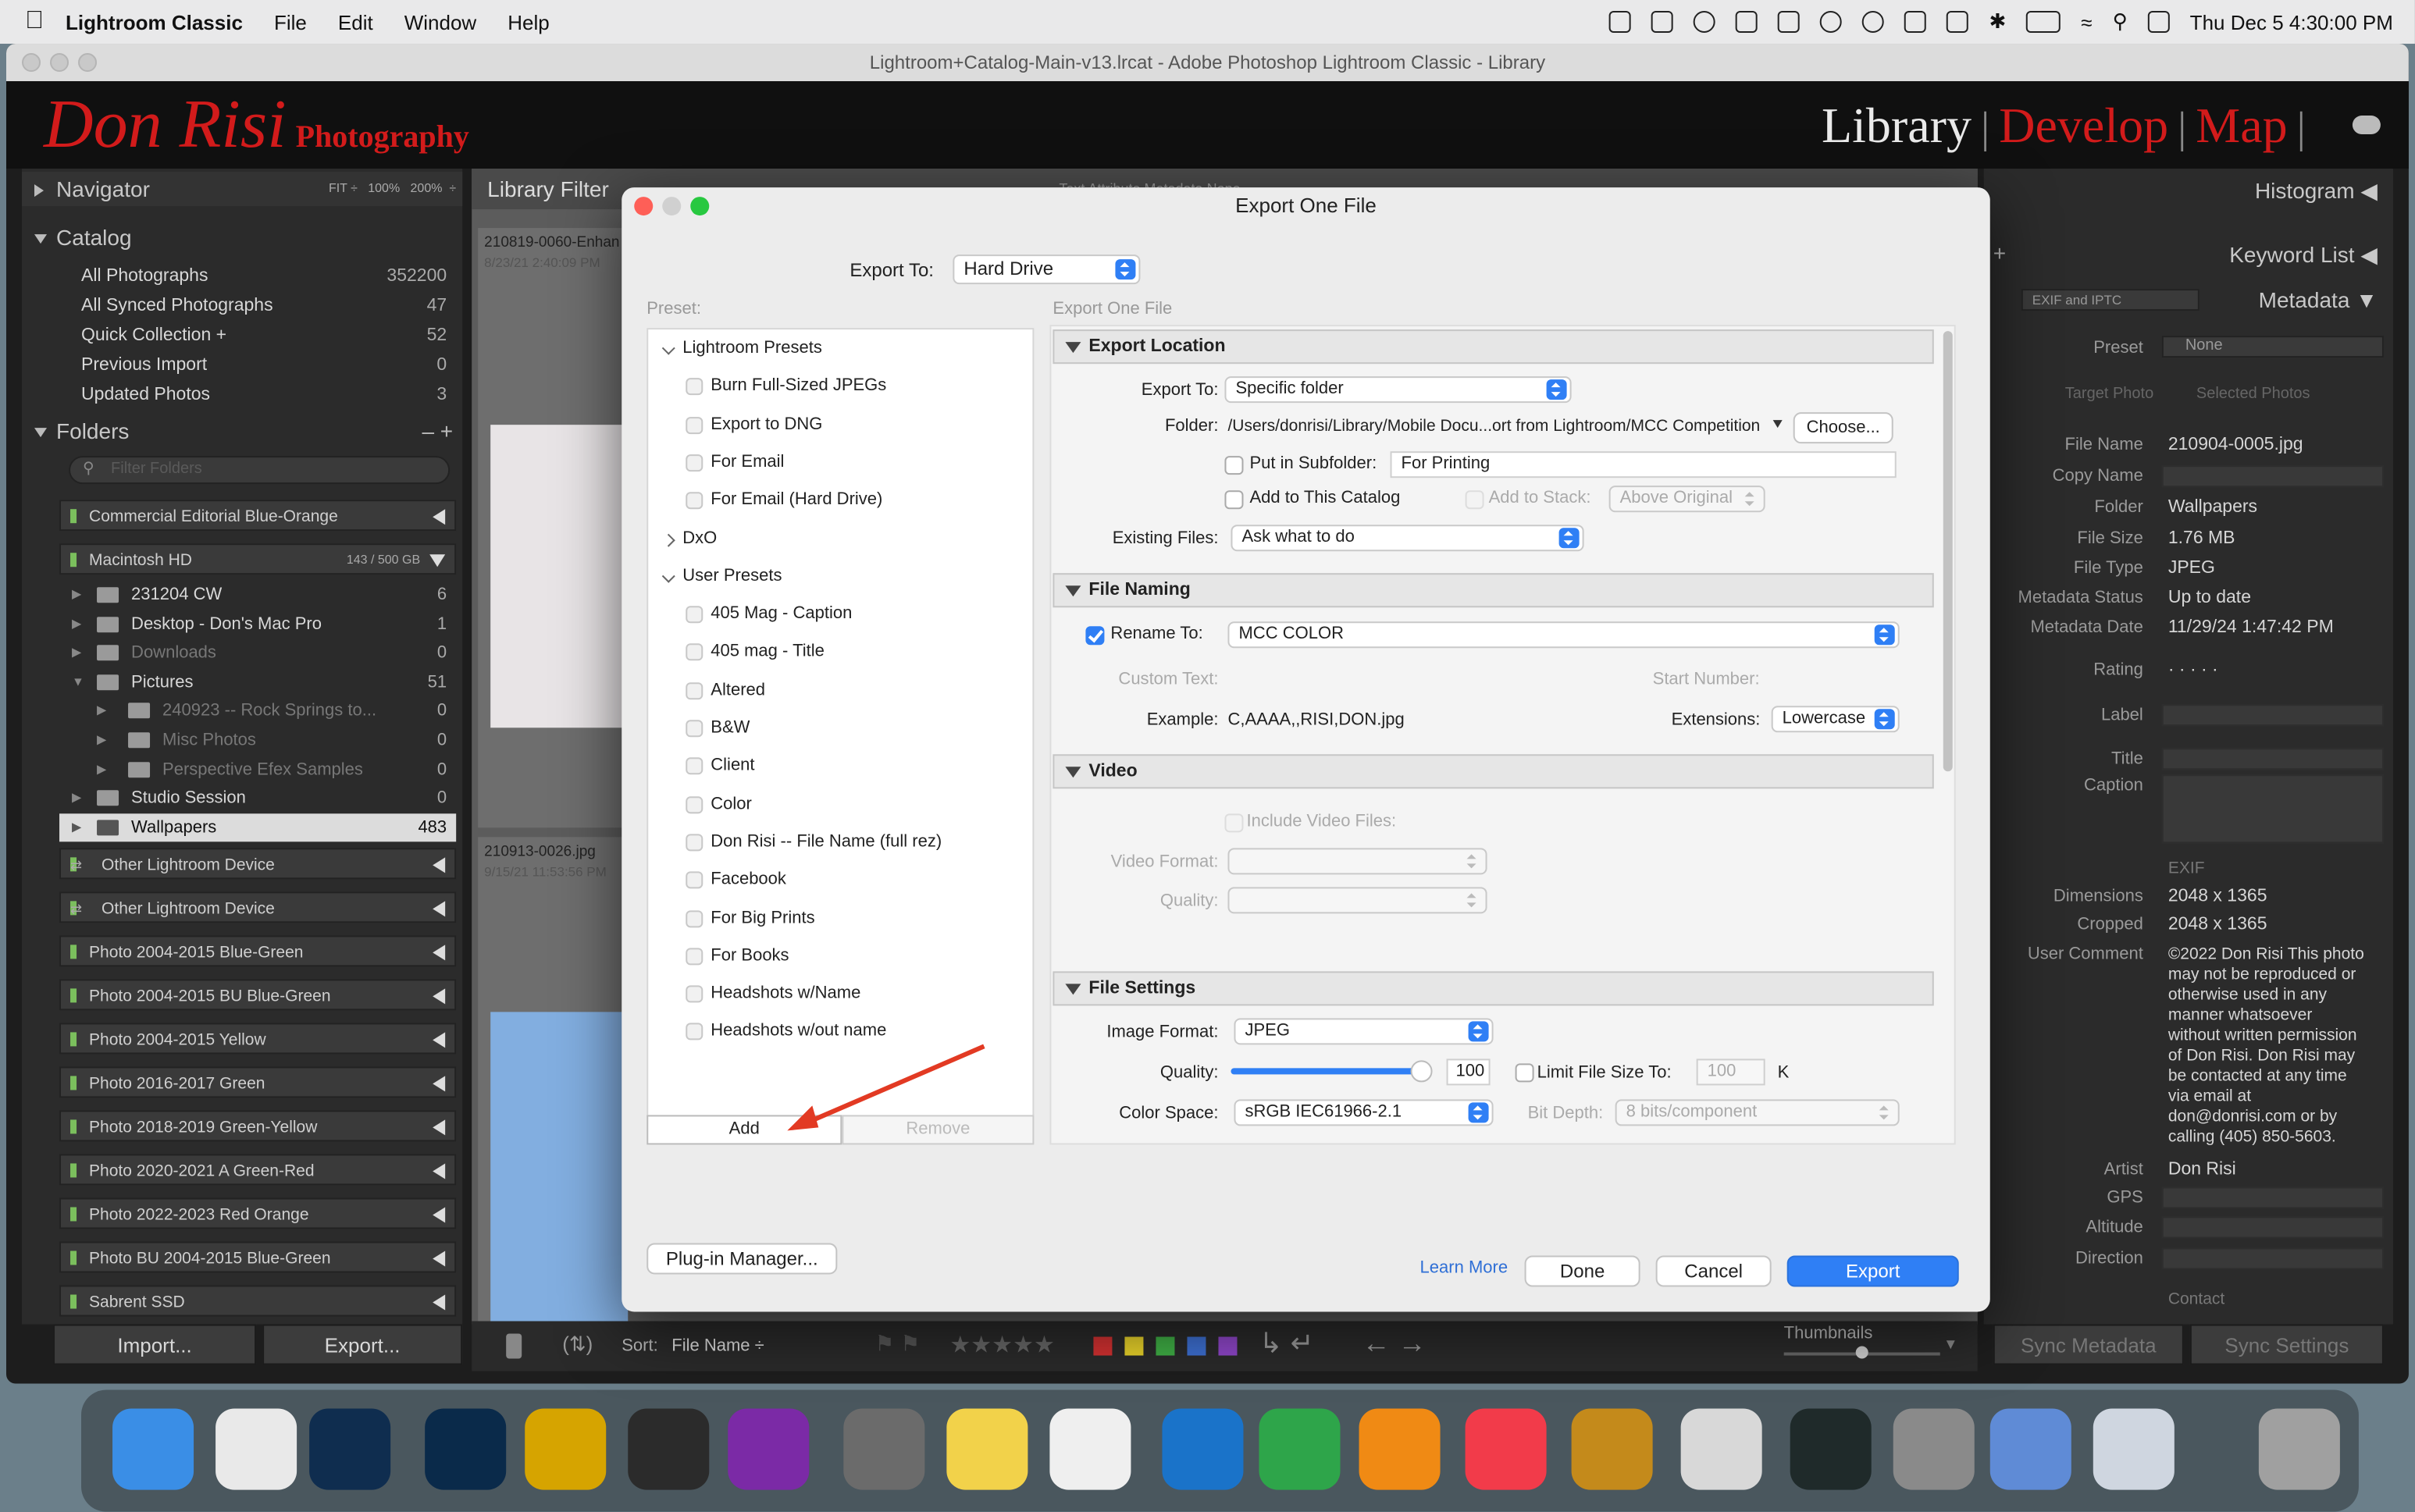  I want to click on folder-item: ▶ 240923 -- Rock Springs to... 0, so click(257, 711).